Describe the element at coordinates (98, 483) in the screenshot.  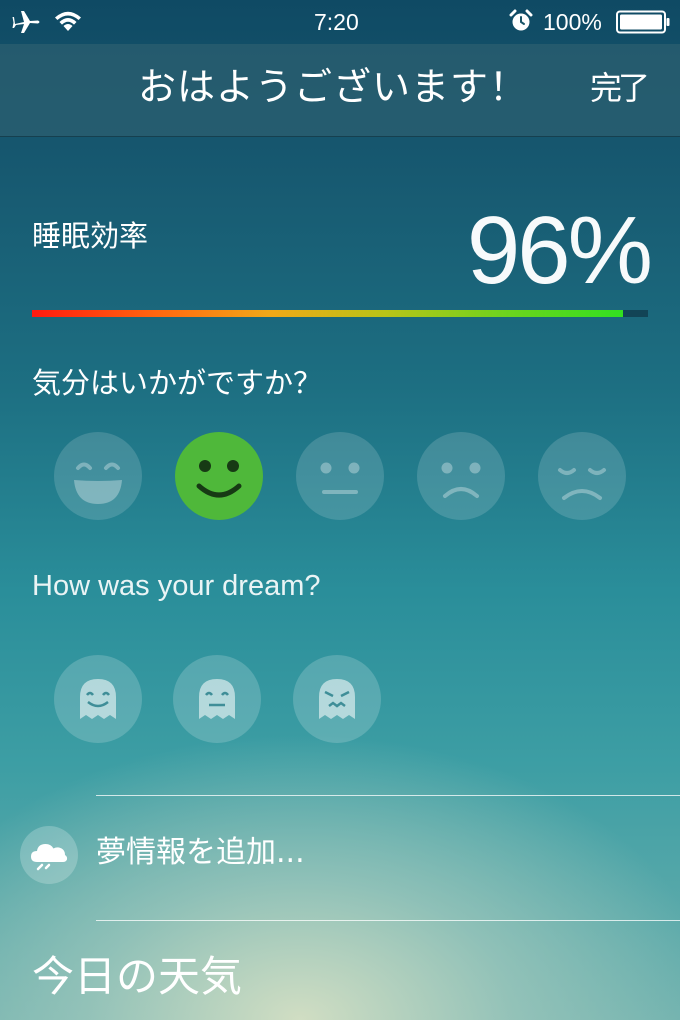
I see `very-happy-face-icon` at that location.